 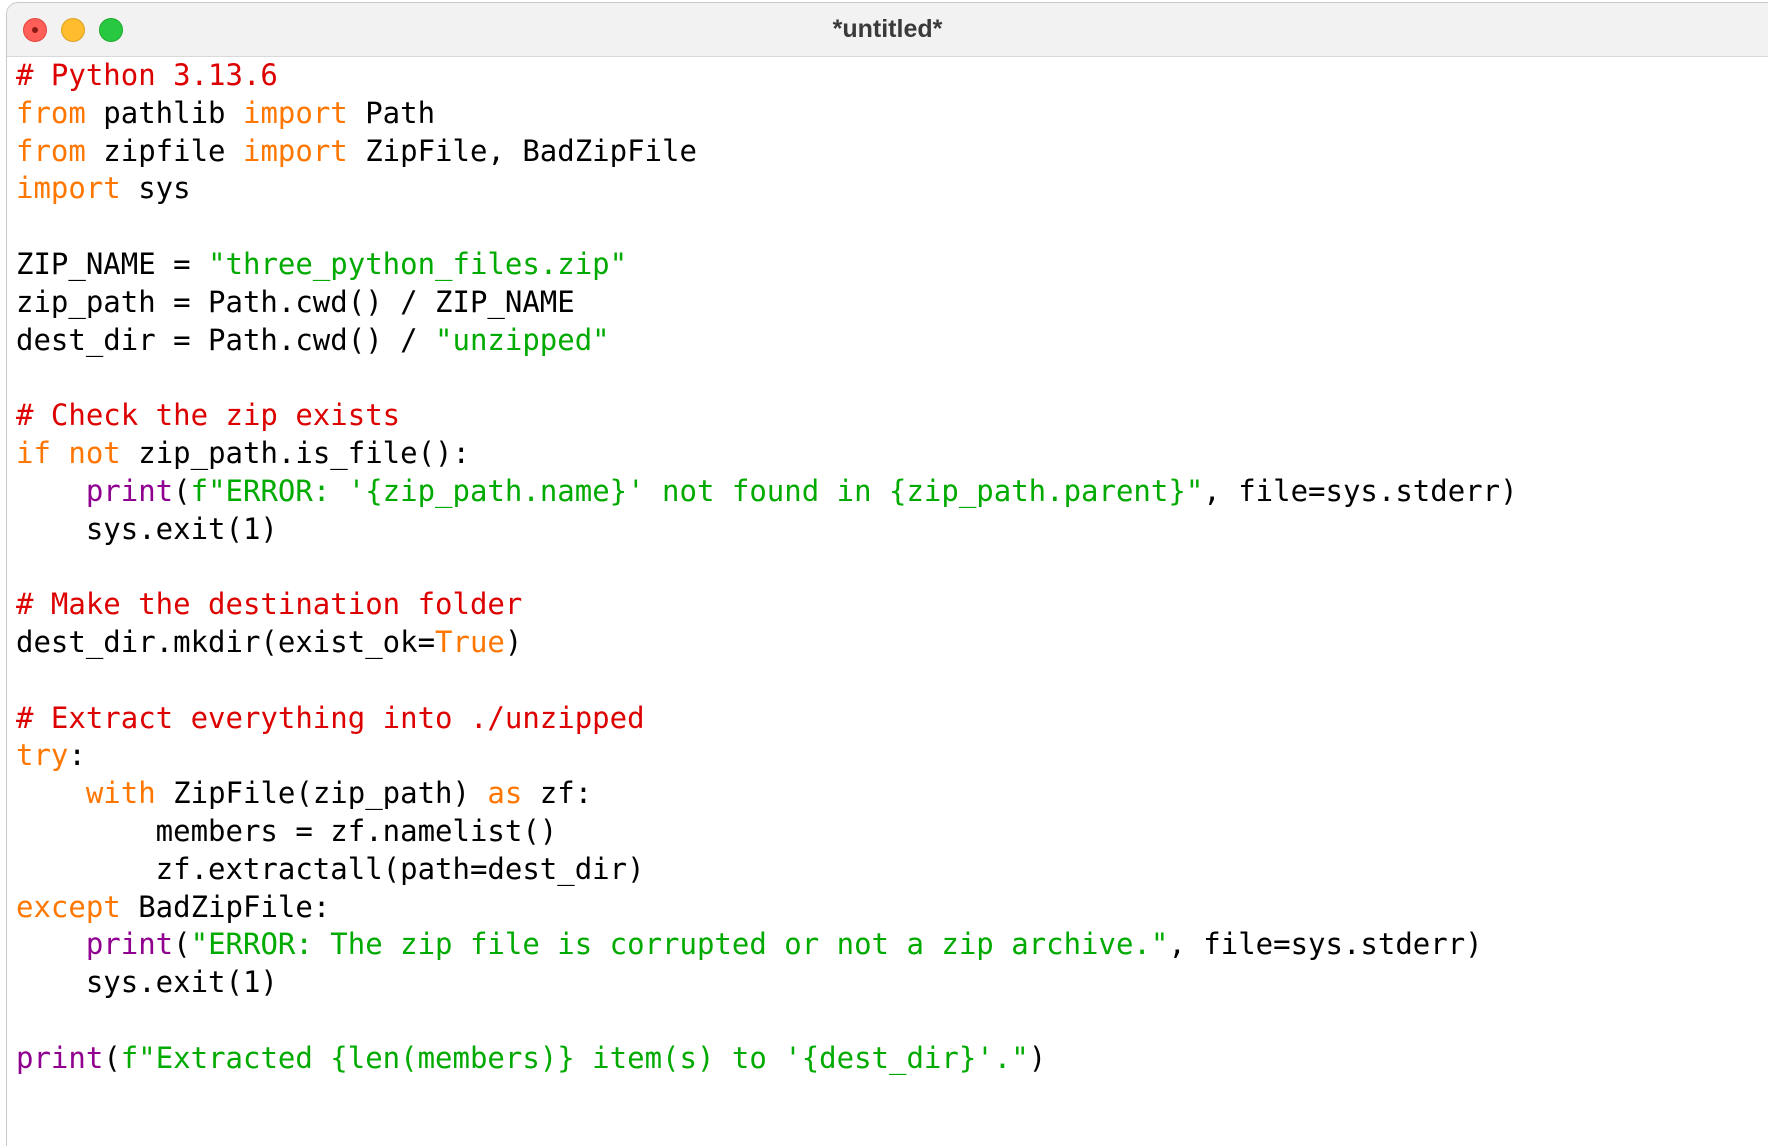 What do you see at coordinates (269, 604) in the screenshot?
I see `code-token-comment: # Make the destination folder` at bounding box center [269, 604].